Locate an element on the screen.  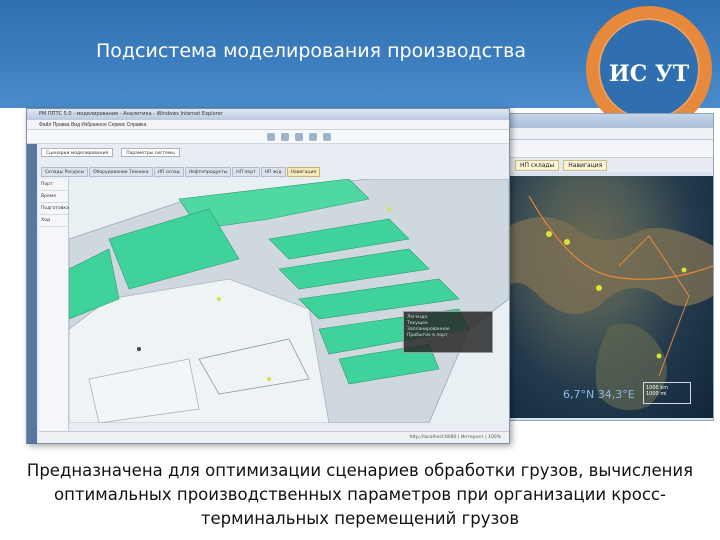
home-icon is located at coordinates (271, 136).